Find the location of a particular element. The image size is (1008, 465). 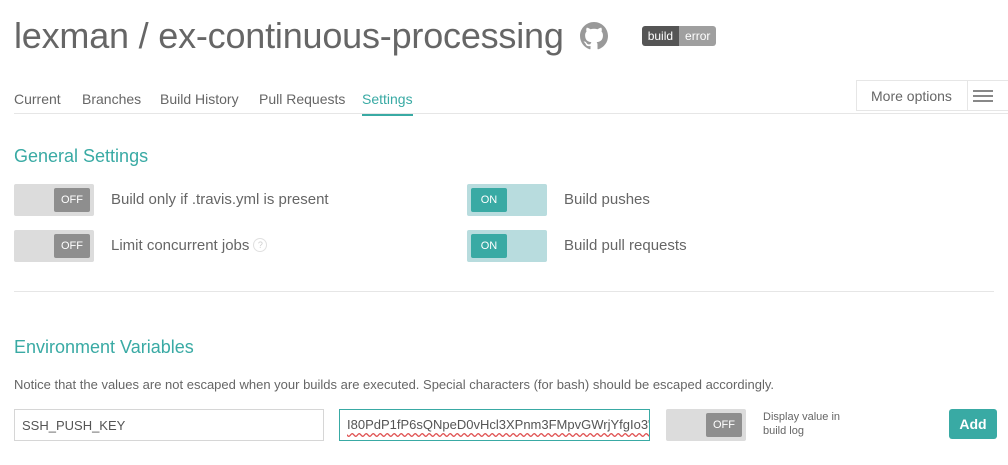

section-divider is located at coordinates (504, 291).